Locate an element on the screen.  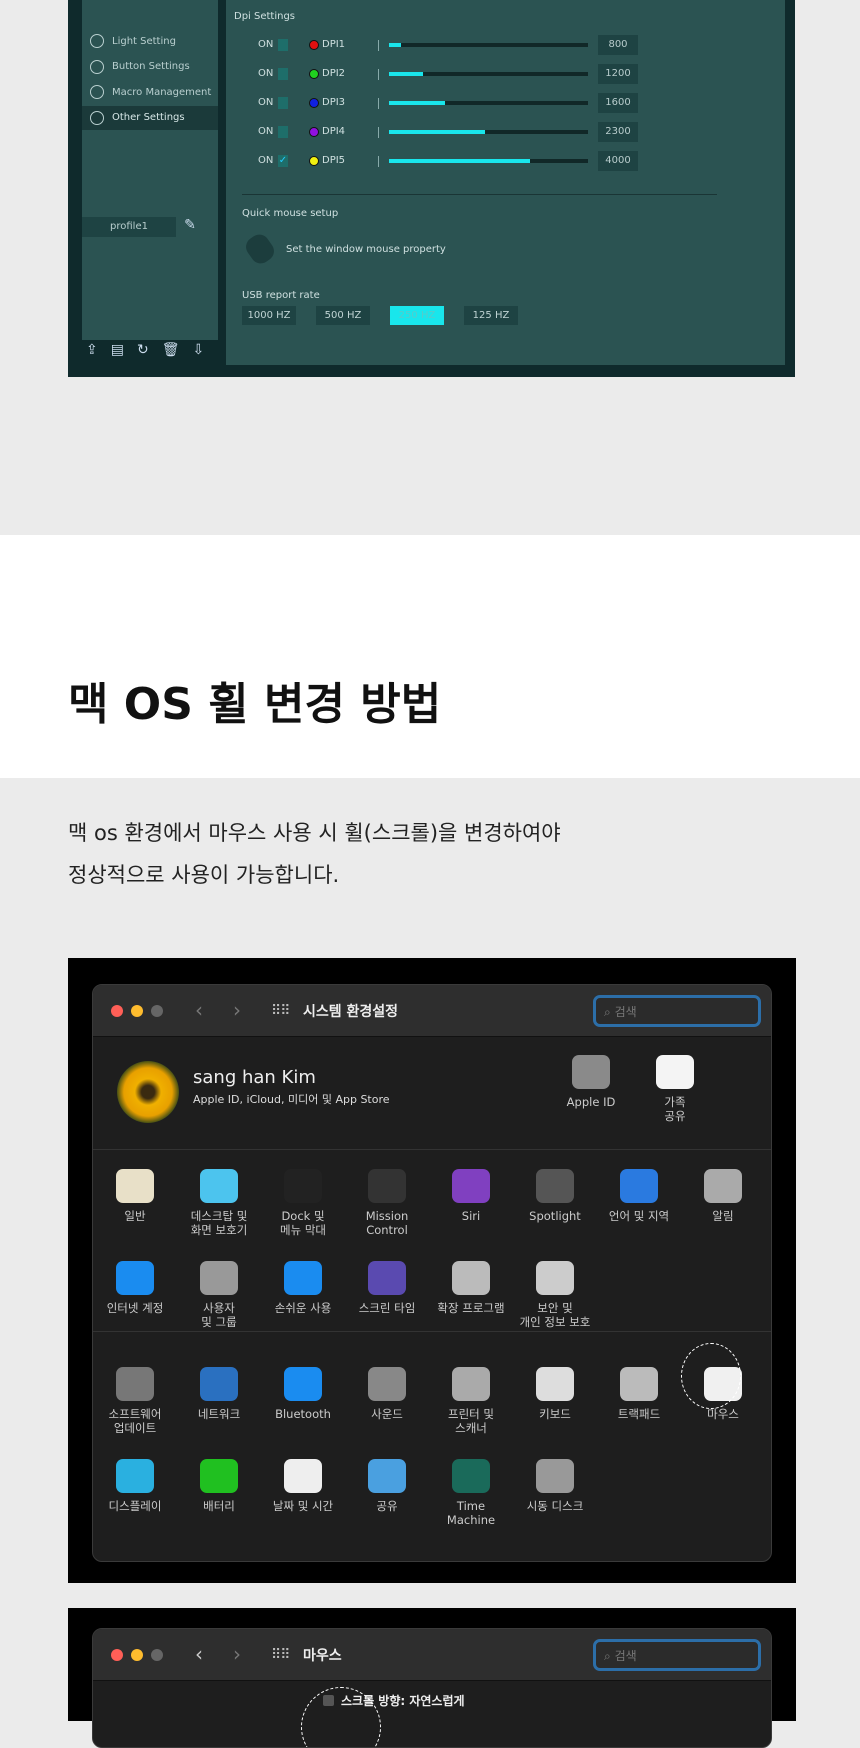
pref-label: Bluetooth is located at coordinates (303, 1414).